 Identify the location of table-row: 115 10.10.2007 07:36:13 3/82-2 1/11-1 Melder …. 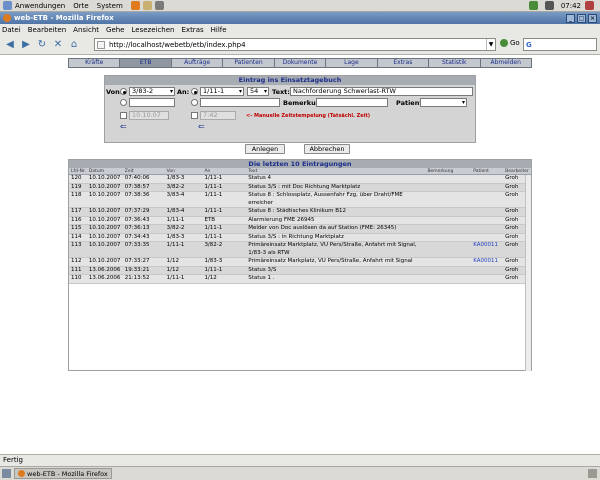
(300, 229).